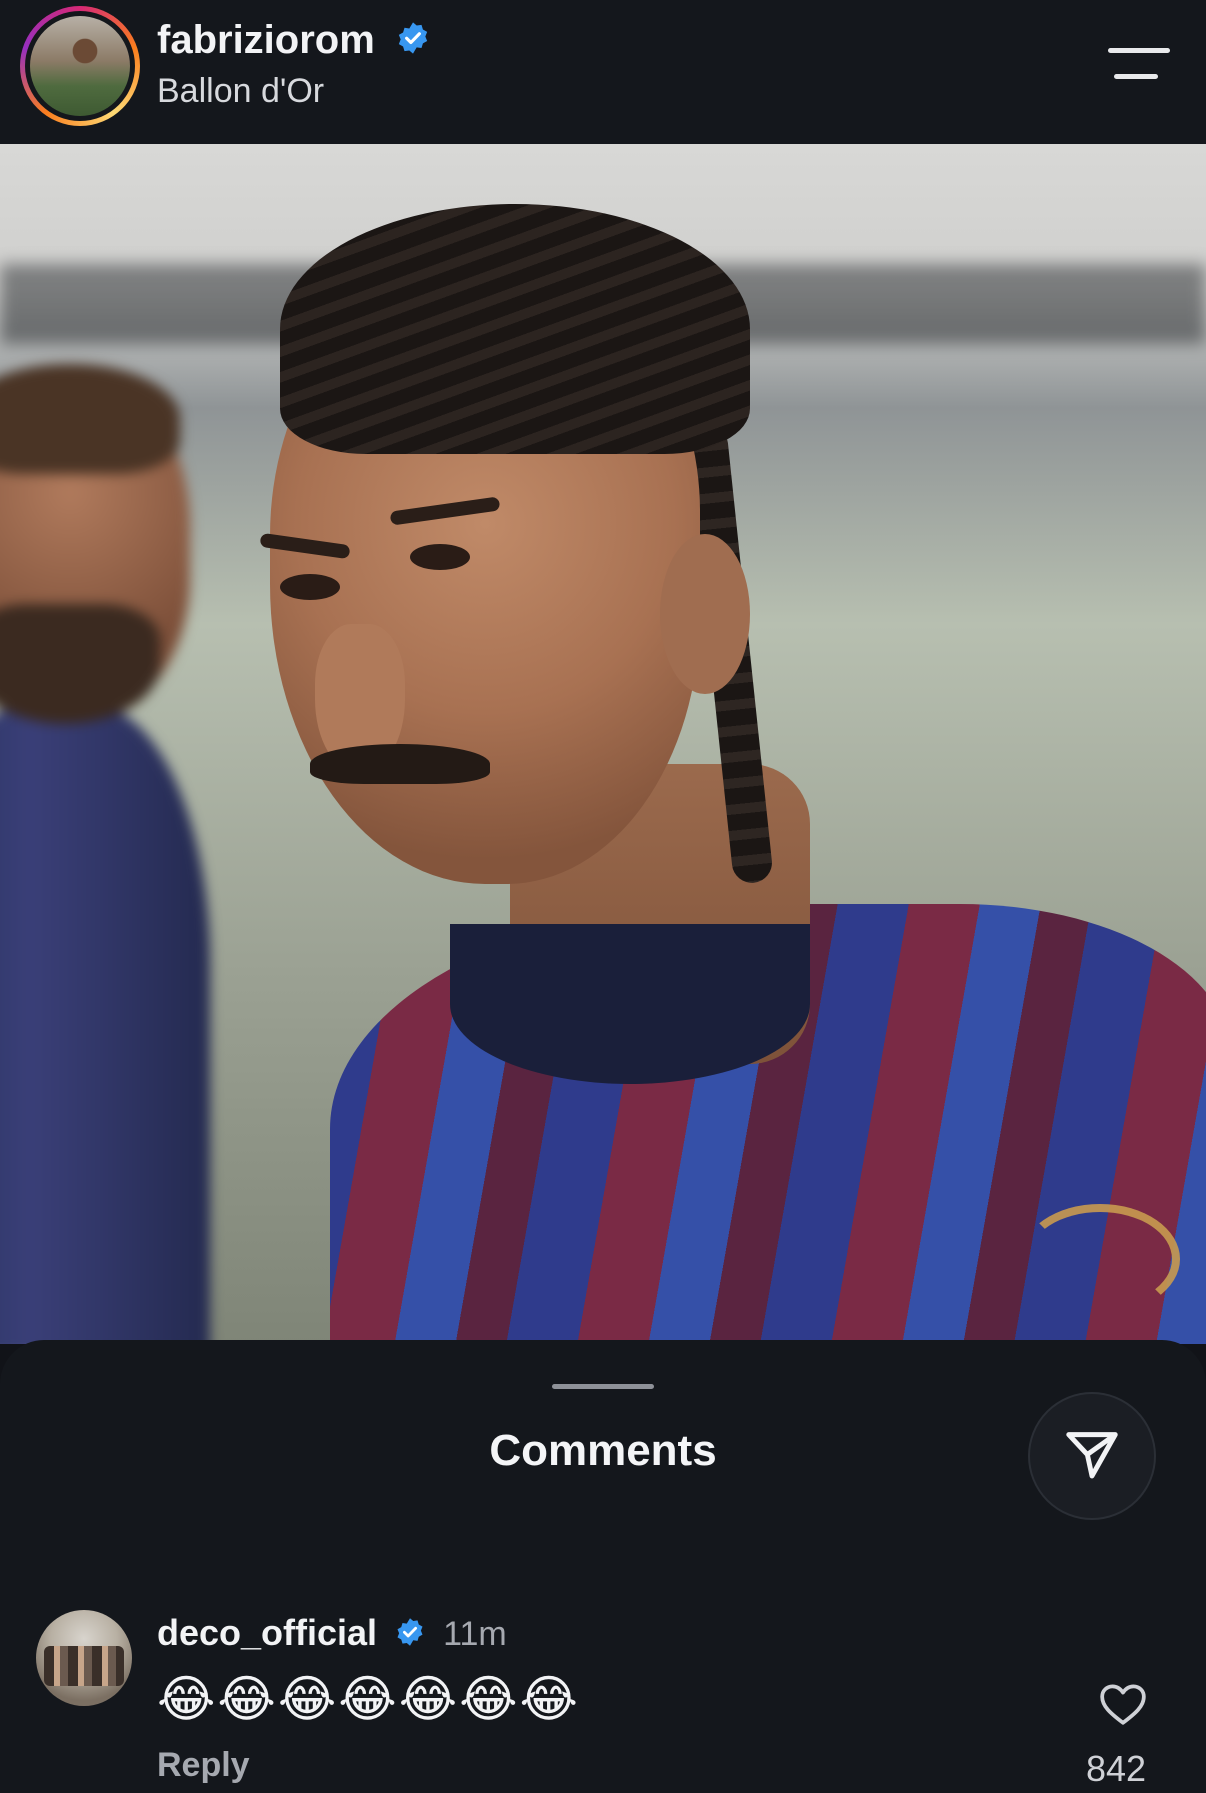  What do you see at coordinates (84, 1666) in the screenshot?
I see `avatar-group-photo` at bounding box center [84, 1666].